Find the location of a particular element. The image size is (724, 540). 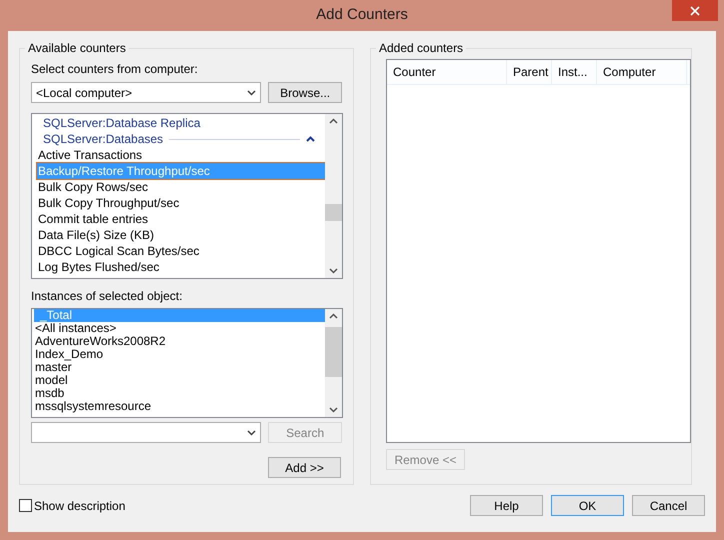

dialog-button: Cancel is located at coordinates (668, 505).